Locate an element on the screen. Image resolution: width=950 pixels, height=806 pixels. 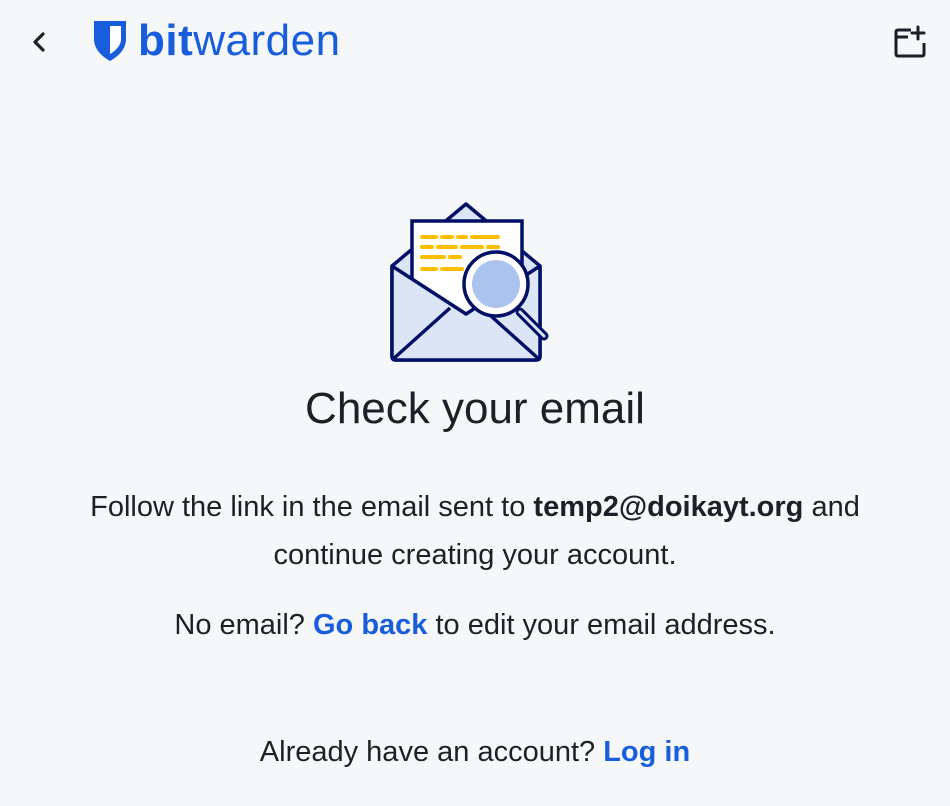
back-button is located at coordinates (39, 42).